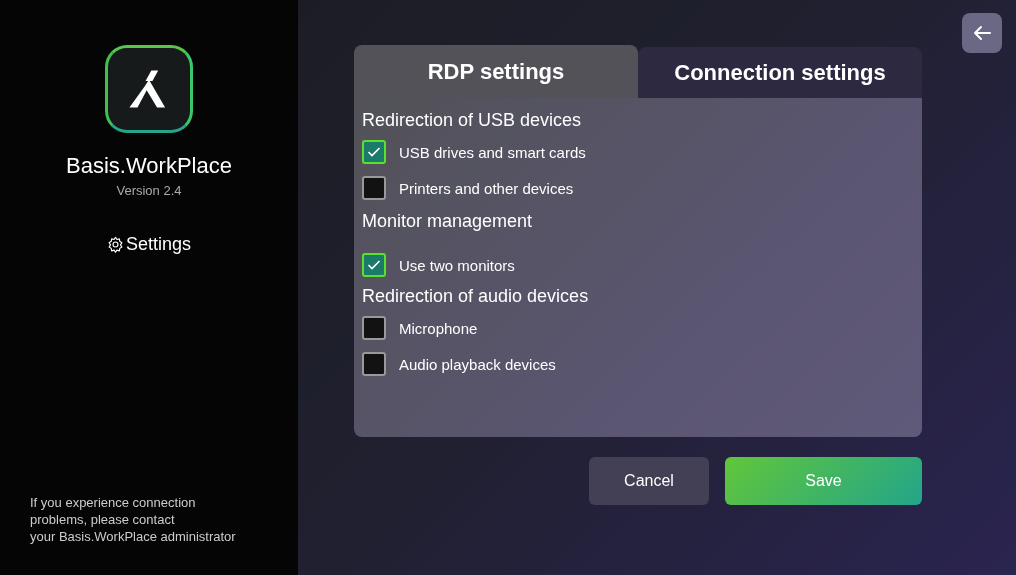 This screenshot has width=1016, height=575. I want to click on tab: Connection settings, so click(780, 72).